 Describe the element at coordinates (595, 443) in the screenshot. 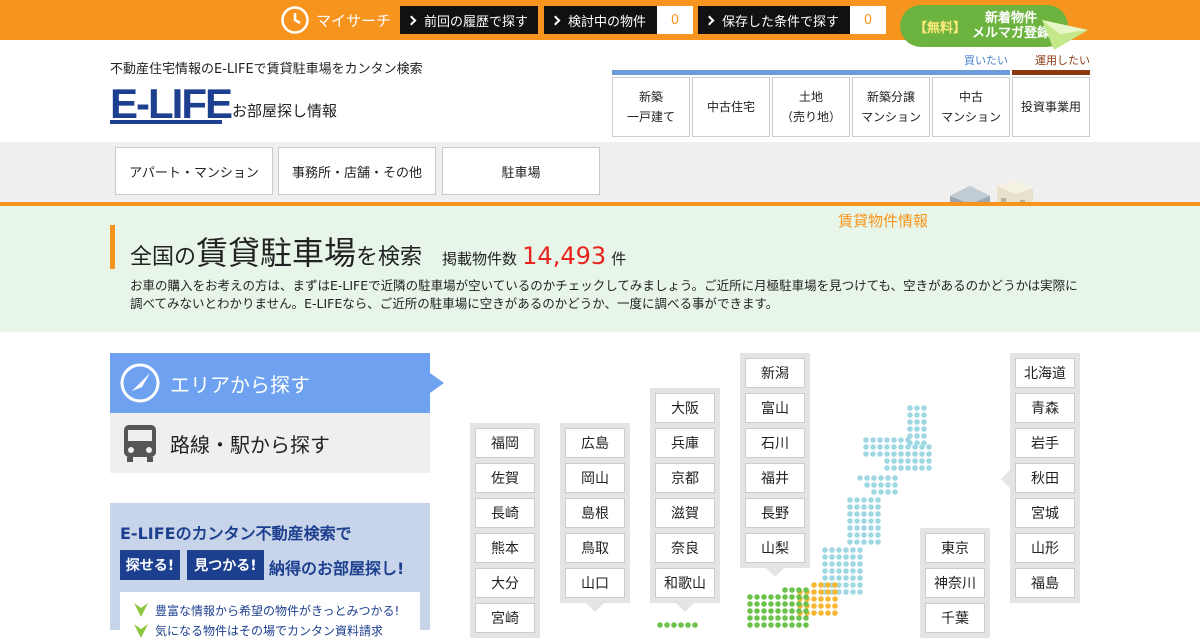

I see `prefecture-button: 広島` at that location.